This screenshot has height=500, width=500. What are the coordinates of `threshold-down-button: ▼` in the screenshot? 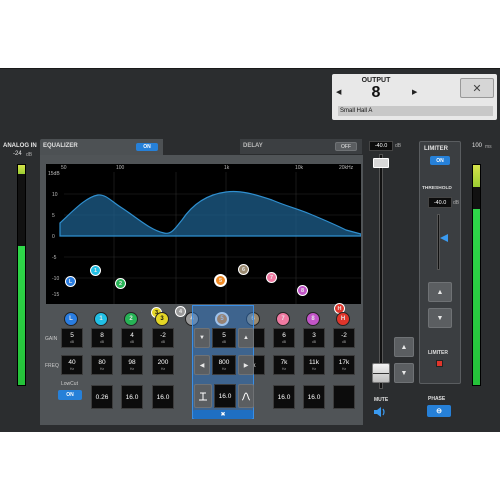 It's located at (440, 318).